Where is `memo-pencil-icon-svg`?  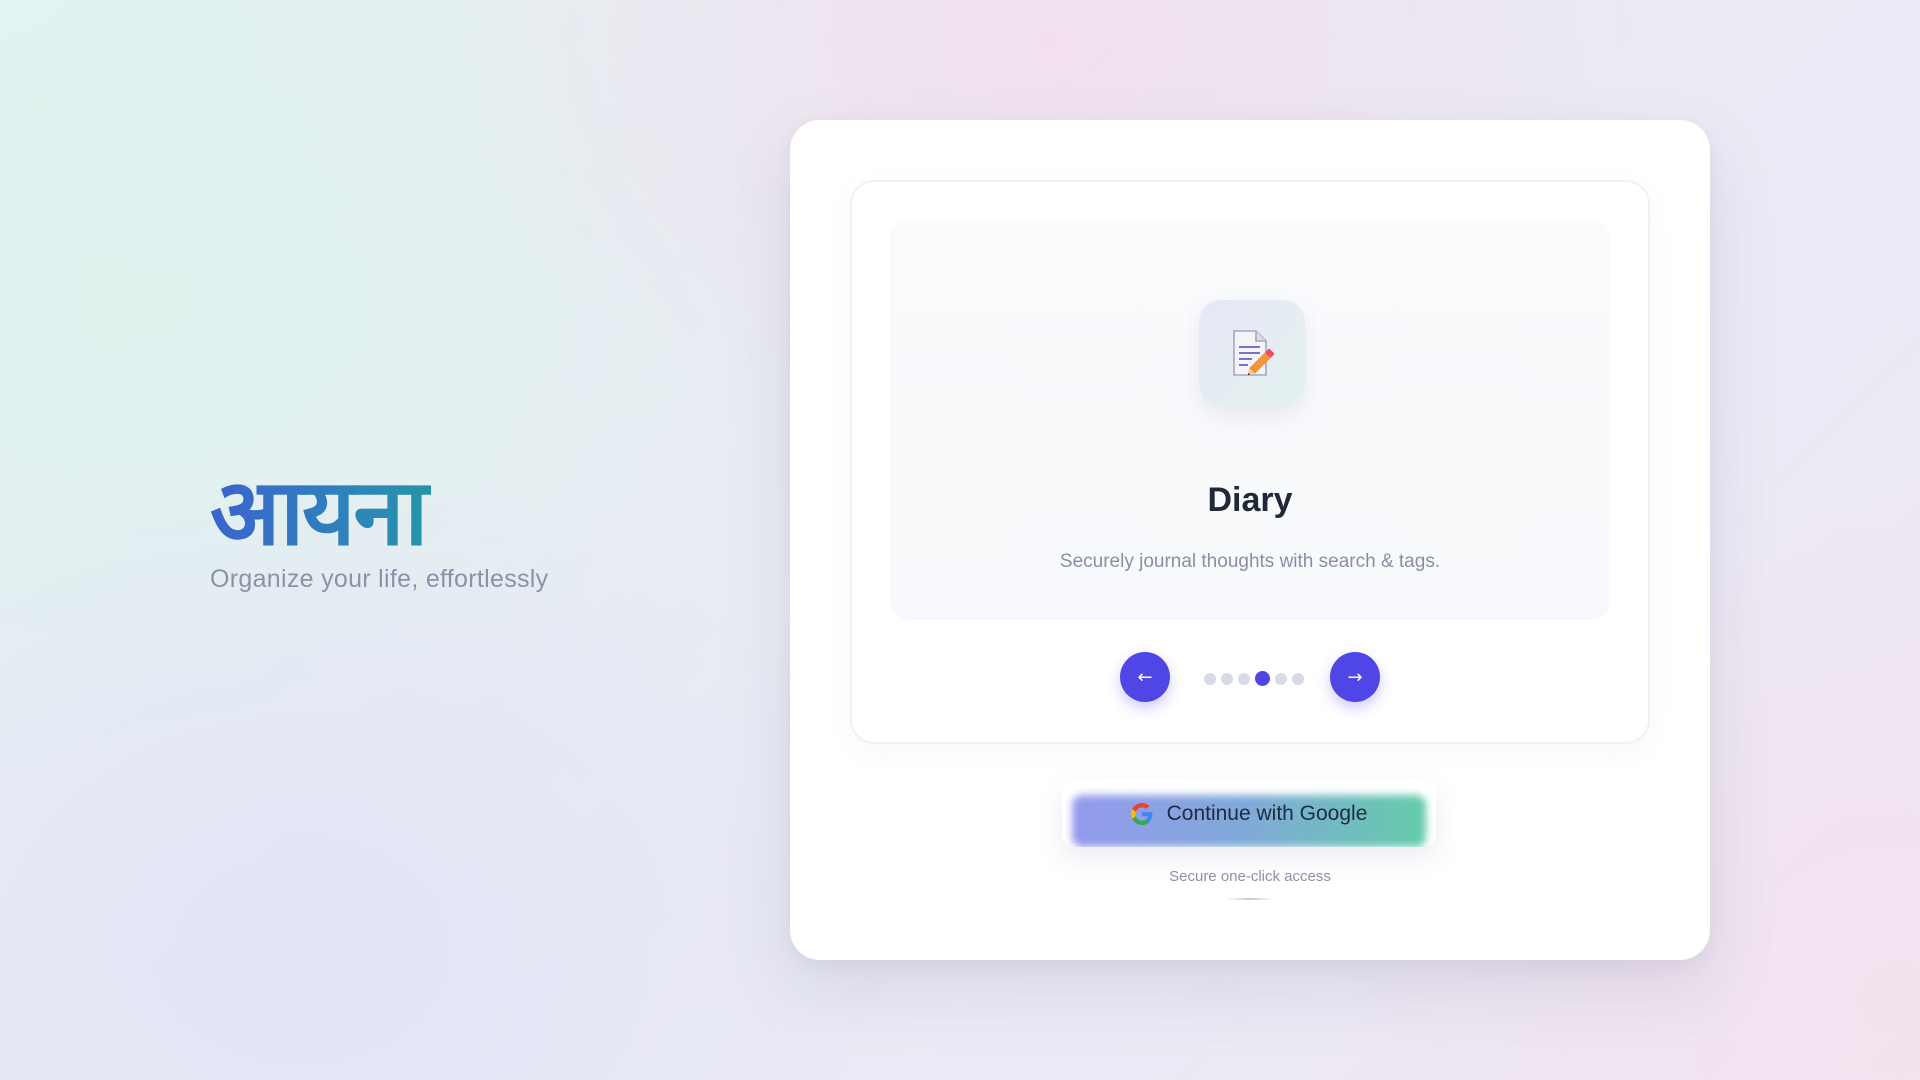 memo-pencil-icon-svg is located at coordinates (1254, 353).